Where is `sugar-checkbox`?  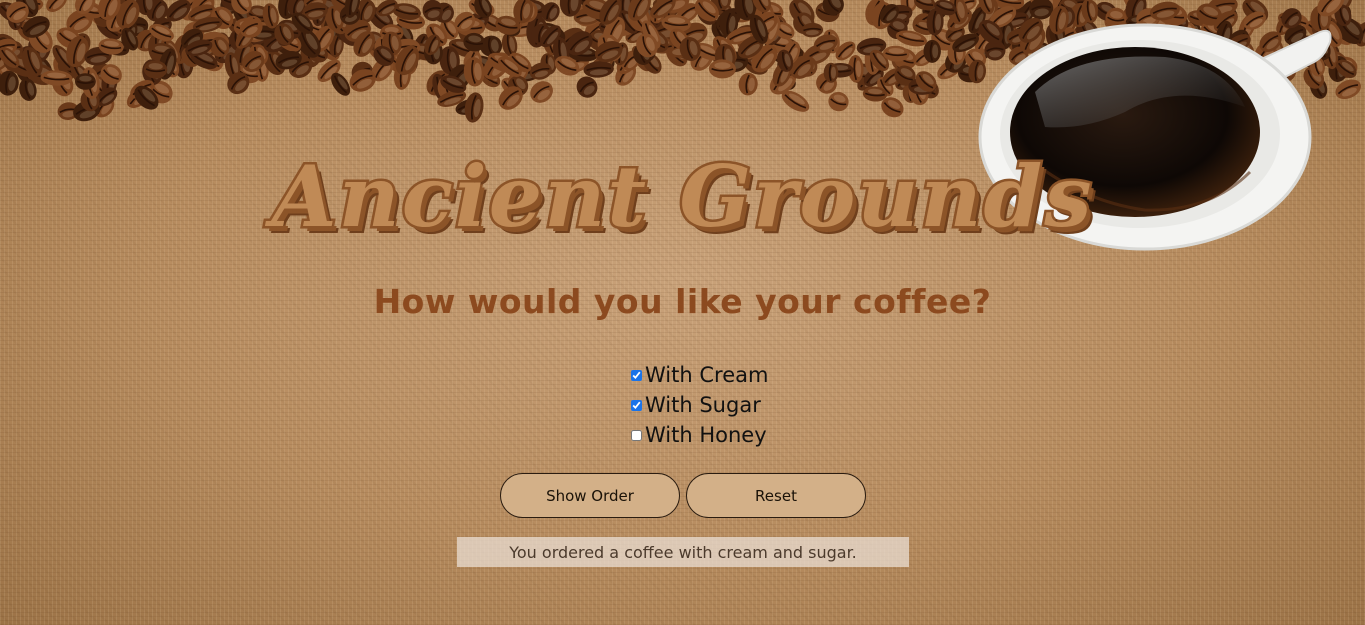 sugar-checkbox is located at coordinates (636, 405).